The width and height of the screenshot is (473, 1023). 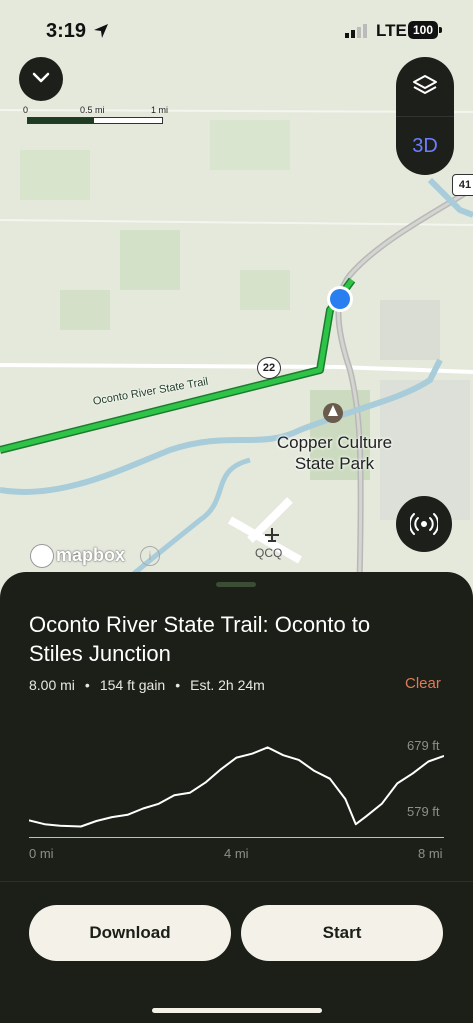 I want to click on trail-distance: 8.00 mi, so click(x=52, y=685).